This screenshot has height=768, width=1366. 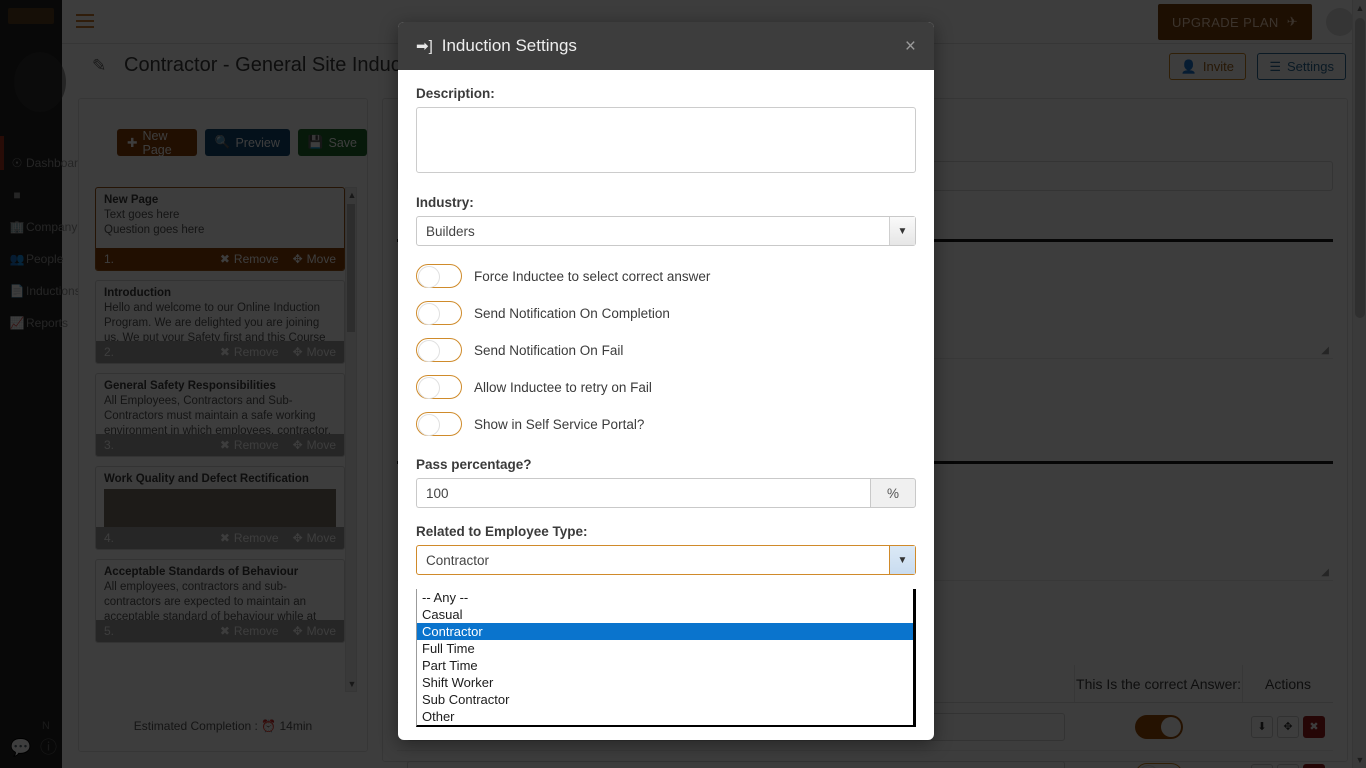 I want to click on dropdown-option: Casual, so click(x=665, y=614).